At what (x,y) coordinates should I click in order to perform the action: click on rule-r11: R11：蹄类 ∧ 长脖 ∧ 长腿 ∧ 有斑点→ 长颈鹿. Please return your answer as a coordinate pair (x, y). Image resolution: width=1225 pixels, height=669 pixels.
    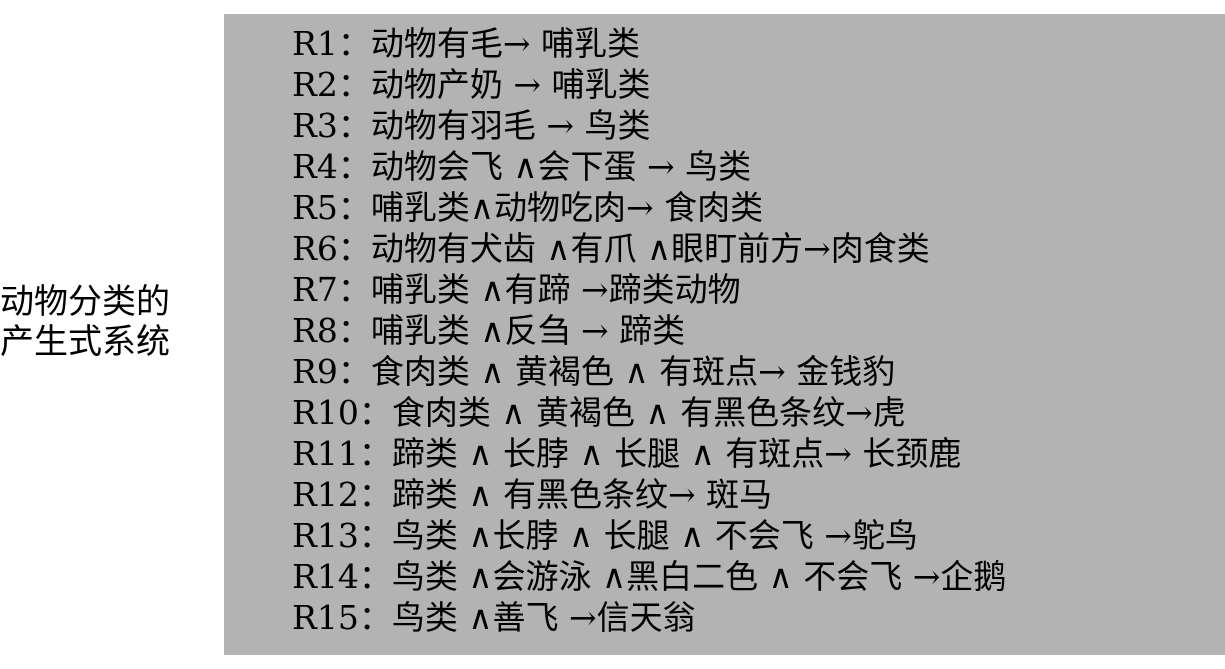
    Looking at the image, I should click on (649, 453).